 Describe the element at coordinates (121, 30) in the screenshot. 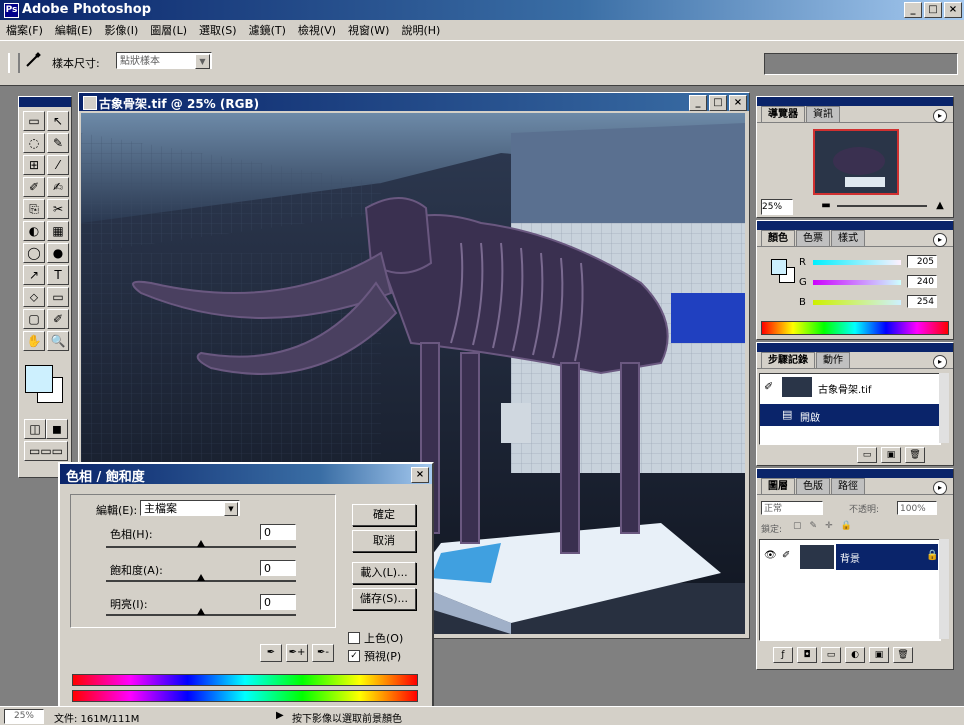

I see `menu-image: 影像(I)` at that location.